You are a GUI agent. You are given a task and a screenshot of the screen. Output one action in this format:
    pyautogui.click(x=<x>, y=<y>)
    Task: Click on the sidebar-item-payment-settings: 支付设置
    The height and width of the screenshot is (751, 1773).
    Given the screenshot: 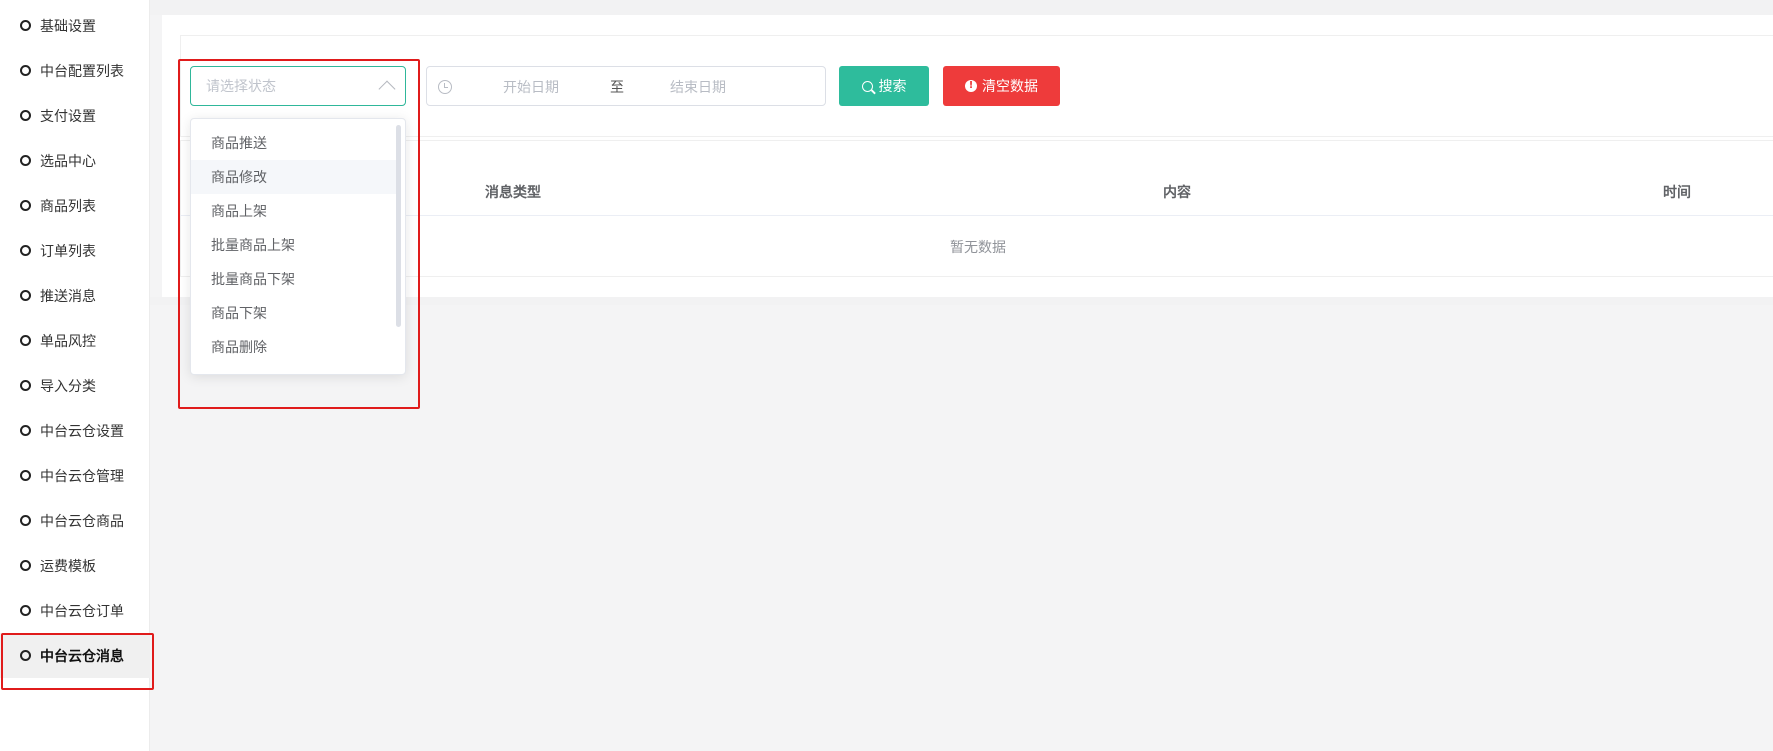 What is the action you would take?
    pyautogui.click(x=75, y=115)
    